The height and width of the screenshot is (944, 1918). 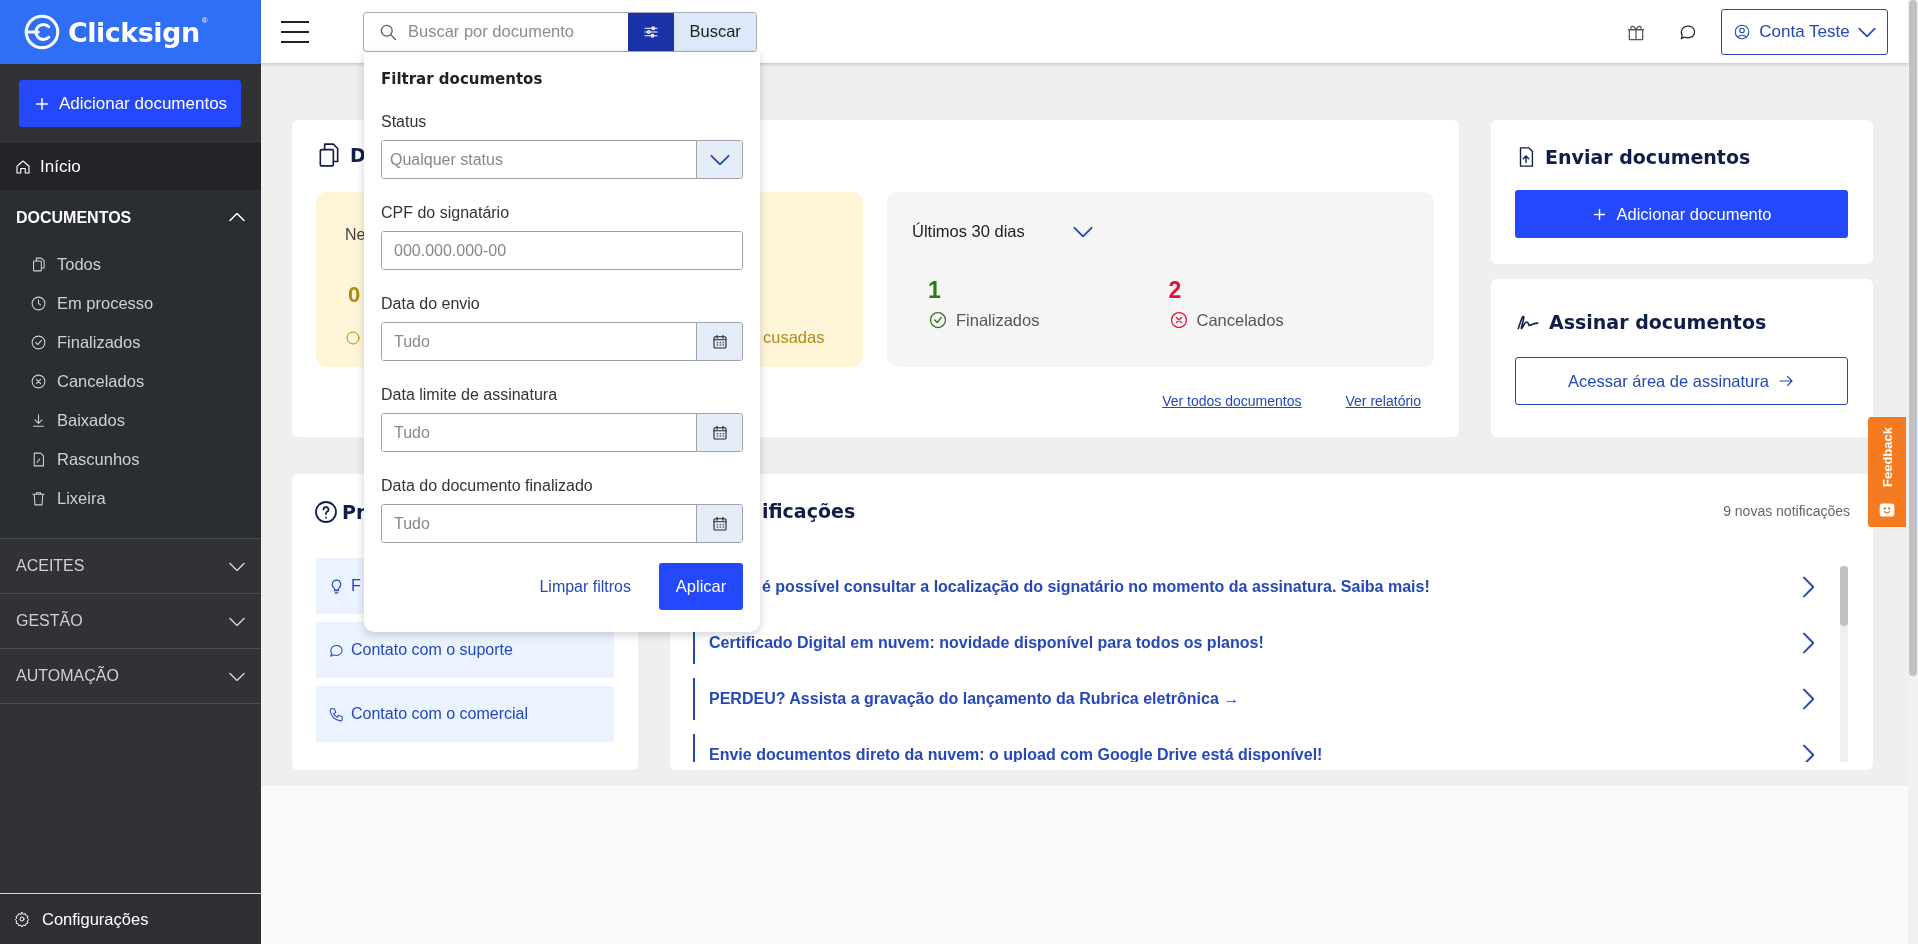 What do you see at coordinates (38, 303) in the screenshot?
I see `clock-icon` at bounding box center [38, 303].